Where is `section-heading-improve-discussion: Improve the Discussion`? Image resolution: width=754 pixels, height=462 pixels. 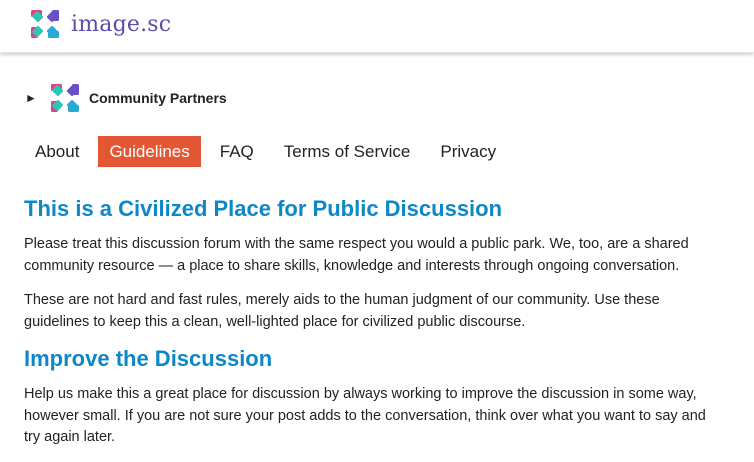
section-heading-improve-discussion: Improve the Discussion is located at coordinates (148, 358).